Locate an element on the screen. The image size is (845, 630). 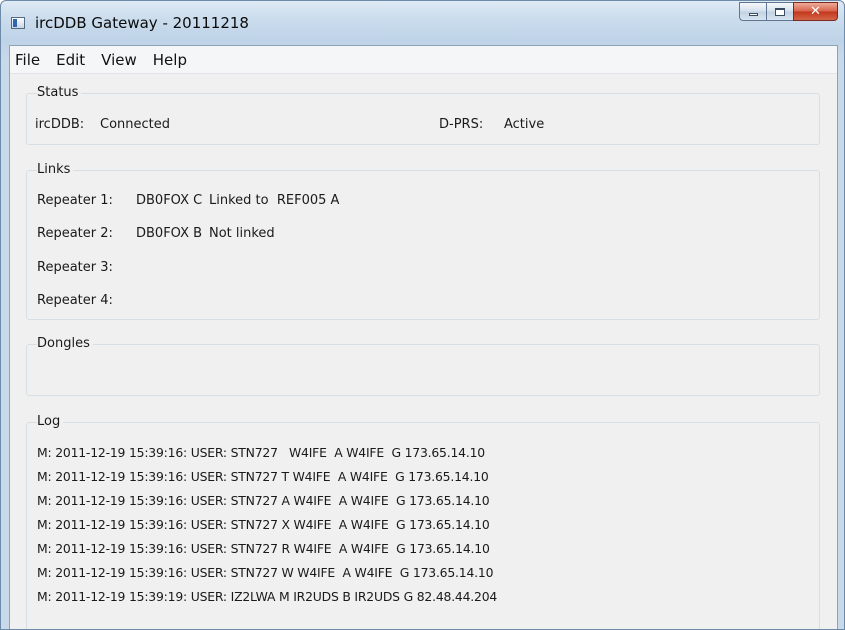
maximize-icon is located at coordinates (780, 11).